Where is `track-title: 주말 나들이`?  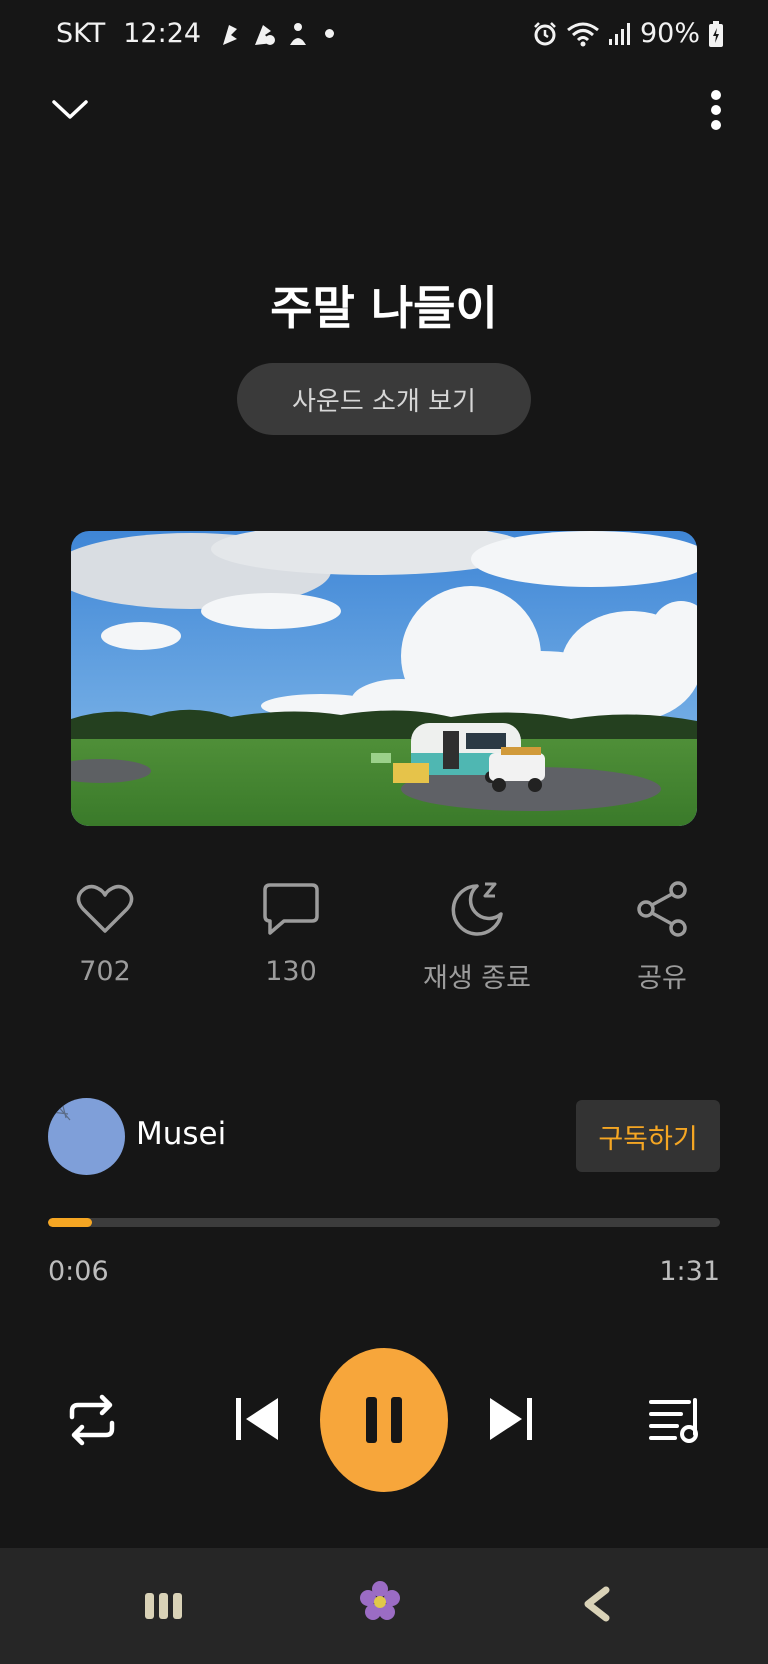 track-title: 주말 나들이 is located at coordinates (384, 308).